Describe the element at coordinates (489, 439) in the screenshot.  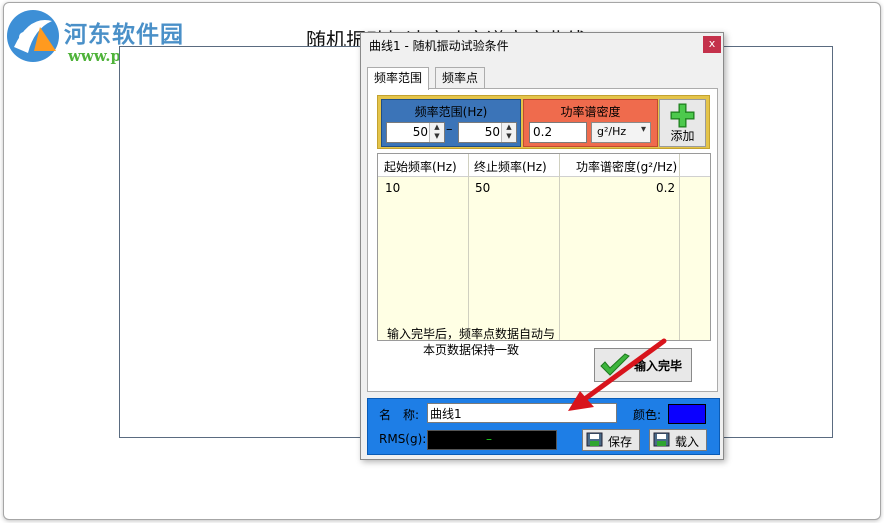
I see `rms-value: –` at that location.